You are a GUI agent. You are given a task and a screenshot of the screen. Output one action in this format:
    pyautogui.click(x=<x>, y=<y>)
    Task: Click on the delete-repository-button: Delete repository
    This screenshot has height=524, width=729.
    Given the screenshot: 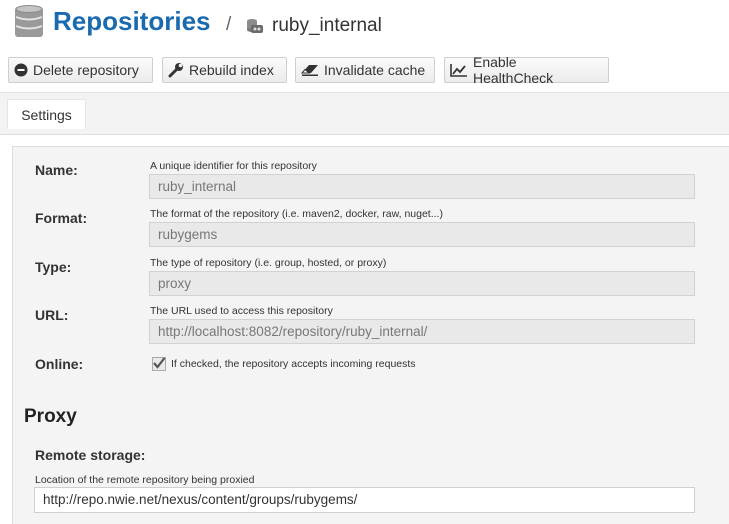 What is the action you would take?
    pyautogui.click(x=80, y=70)
    